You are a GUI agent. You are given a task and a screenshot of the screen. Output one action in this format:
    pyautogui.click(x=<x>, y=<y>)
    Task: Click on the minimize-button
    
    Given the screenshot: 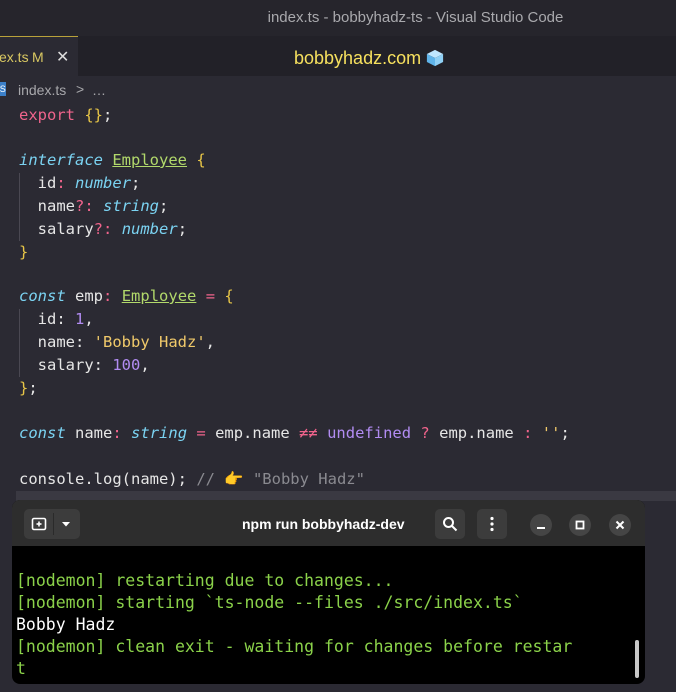 What is the action you would take?
    pyautogui.click(x=541, y=525)
    